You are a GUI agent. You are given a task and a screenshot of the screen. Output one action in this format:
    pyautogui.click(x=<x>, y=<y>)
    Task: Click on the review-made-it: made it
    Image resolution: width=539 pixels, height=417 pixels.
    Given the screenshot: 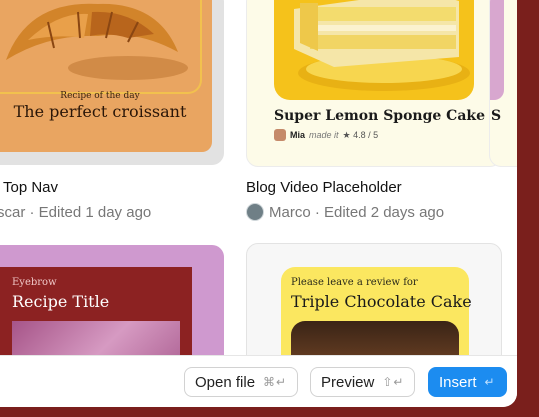 What is the action you would take?
    pyautogui.click(x=324, y=135)
    